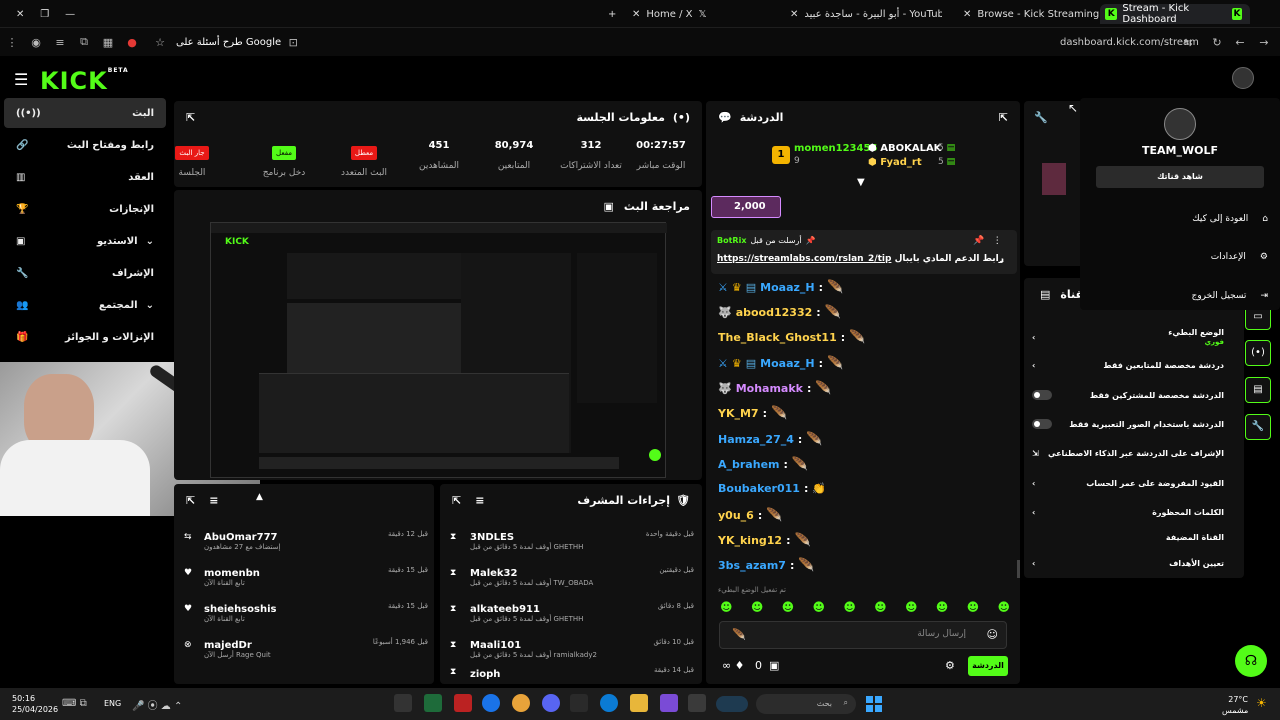  Describe the element at coordinates (1018, 569) in the screenshot. I see `scrollbar` at that location.